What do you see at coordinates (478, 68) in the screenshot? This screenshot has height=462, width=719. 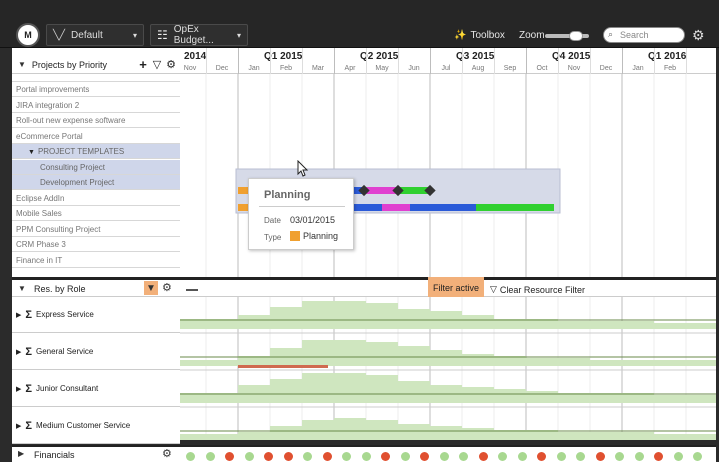 I see `timeline-month-label: Aug` at bounding box center [478, 68].